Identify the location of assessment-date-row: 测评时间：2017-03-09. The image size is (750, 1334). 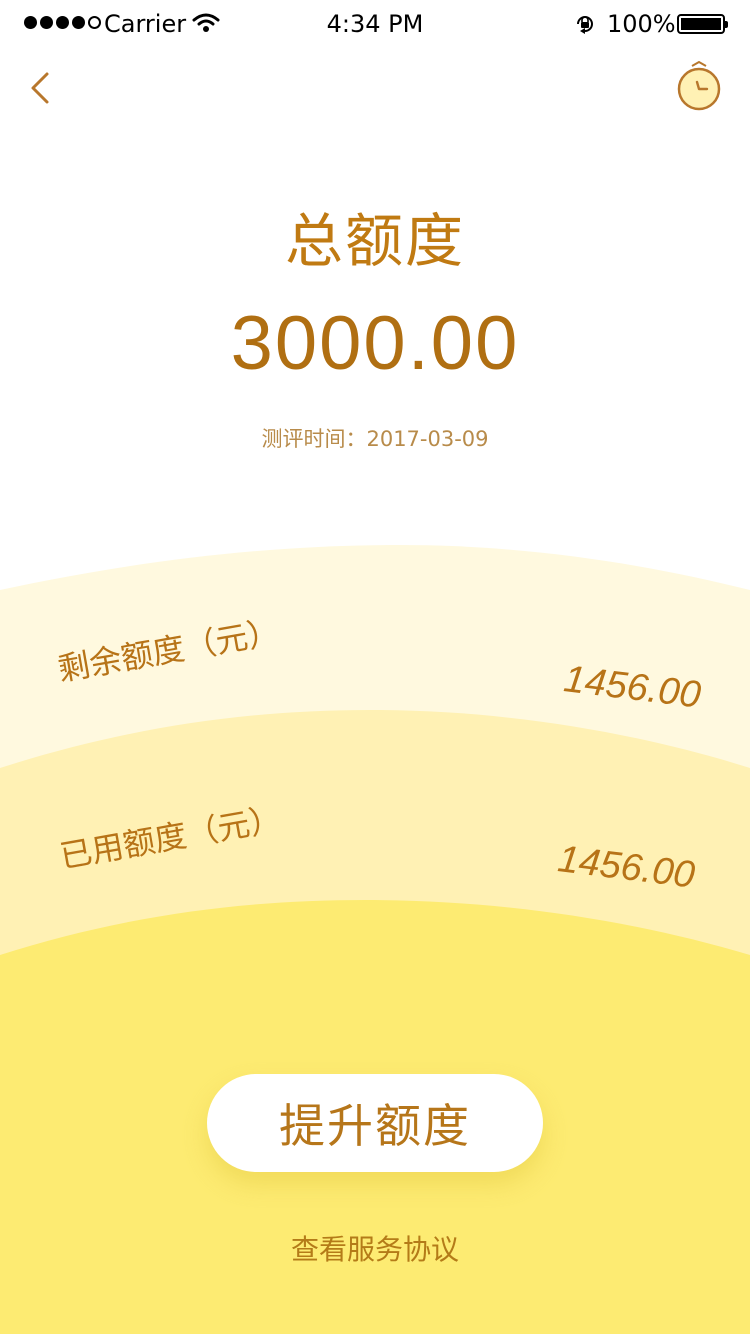
(375, 438).